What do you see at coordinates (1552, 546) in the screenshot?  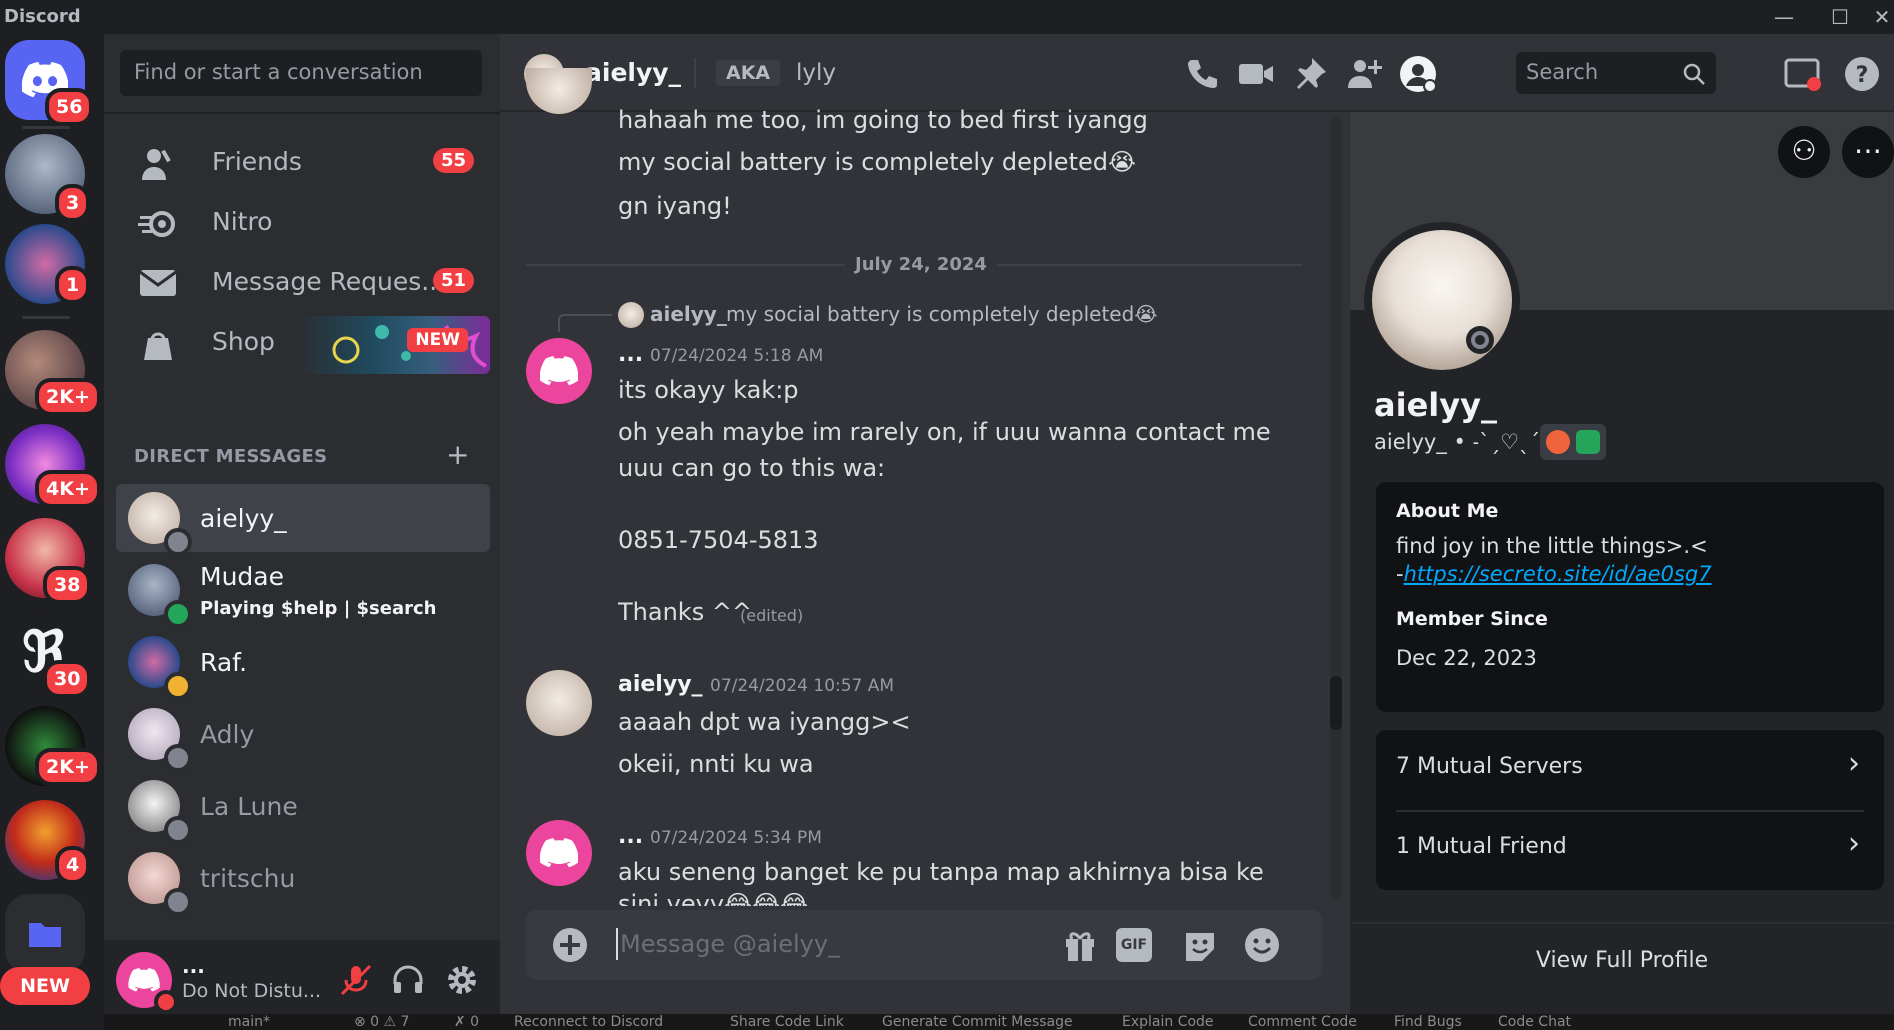 I see `about-me-text: find joy in the little things>.<` at bounding box center [1552, 546].